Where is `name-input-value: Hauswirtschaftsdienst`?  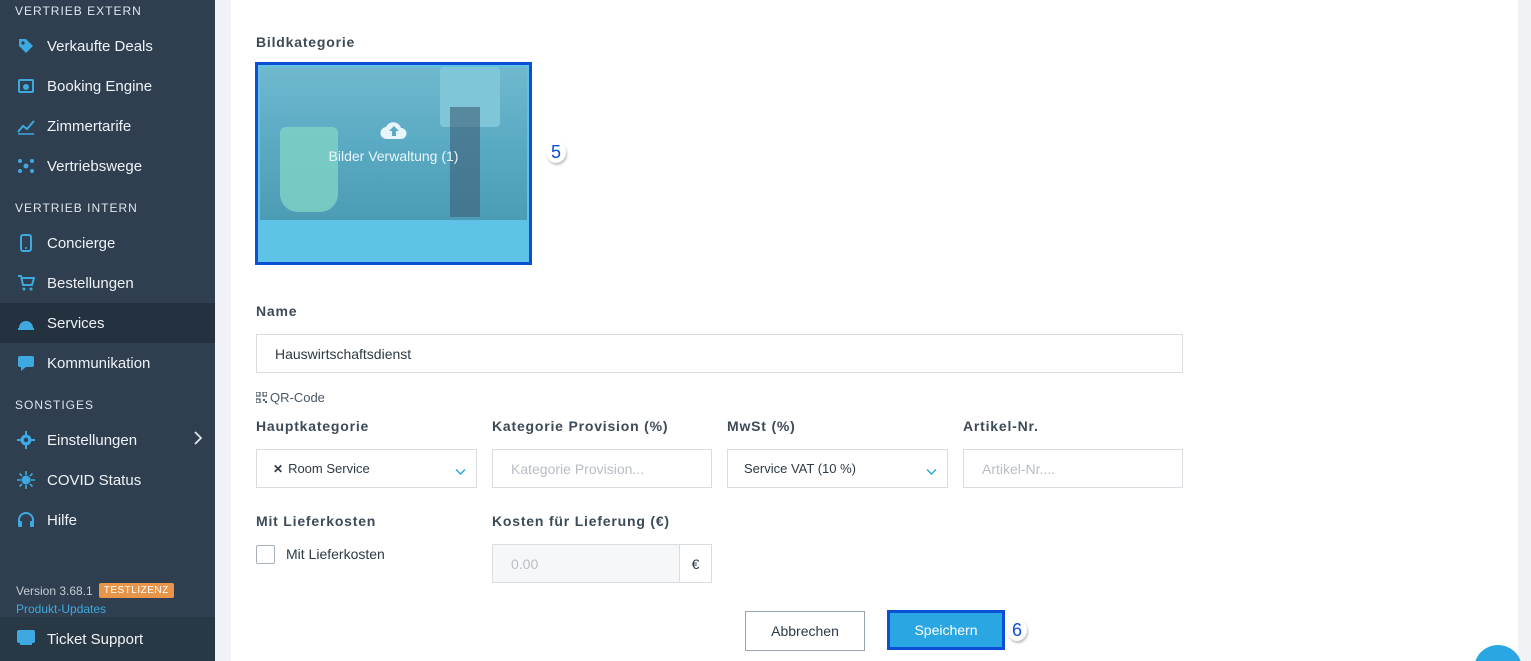 name-input-value: Hauswirtschaftsdienst is located at coordinates (343, 353).